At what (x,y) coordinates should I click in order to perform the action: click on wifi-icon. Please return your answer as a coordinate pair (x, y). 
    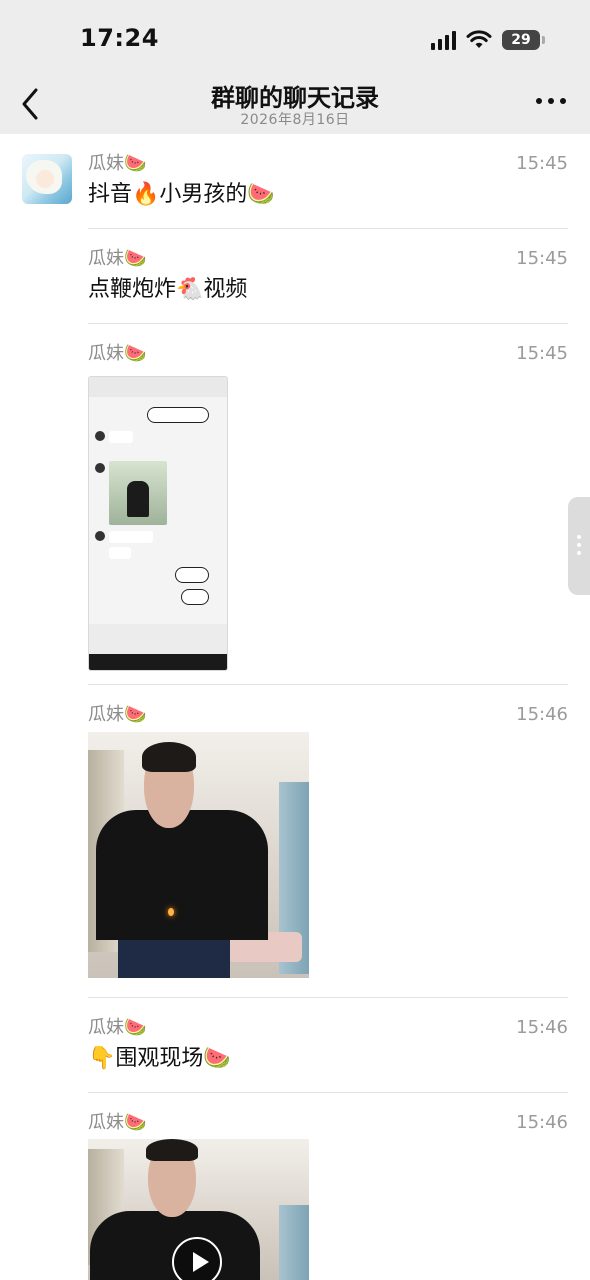
    Looking at the image, I should click on (479, 39).